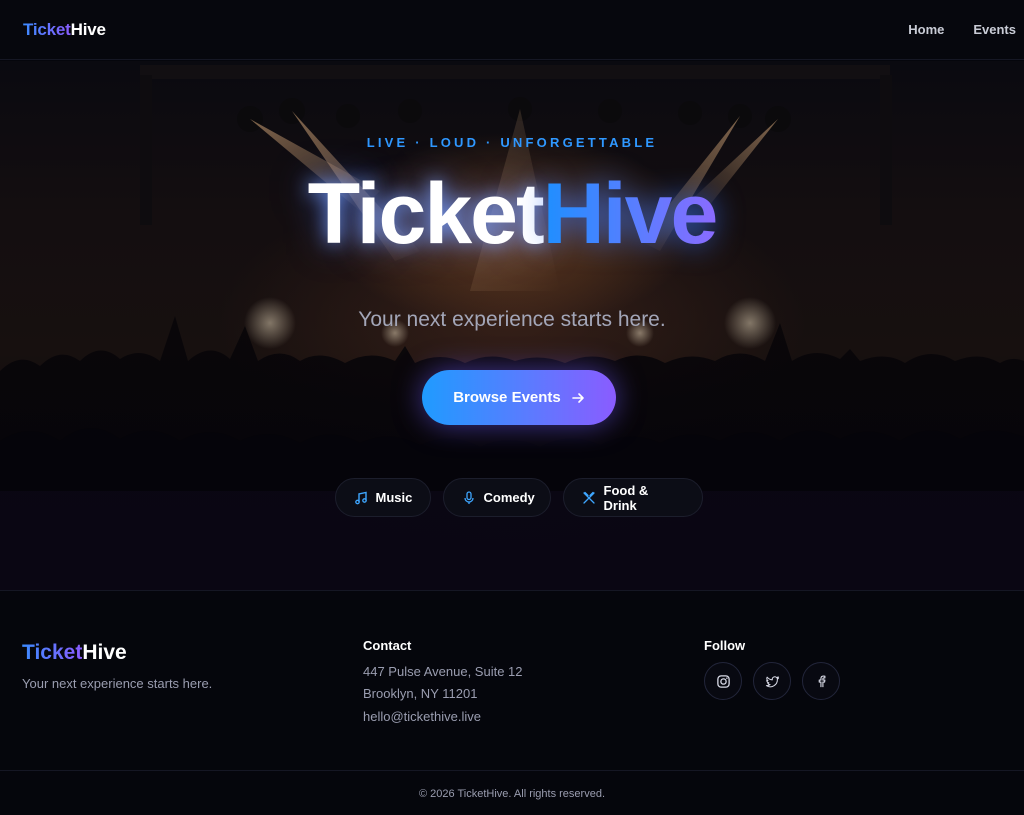 This screenshot has width=1024, height=815. Describe the element at coordinates (962, 29) in the screenshot. I see `main-nav: Home Events` at that location.